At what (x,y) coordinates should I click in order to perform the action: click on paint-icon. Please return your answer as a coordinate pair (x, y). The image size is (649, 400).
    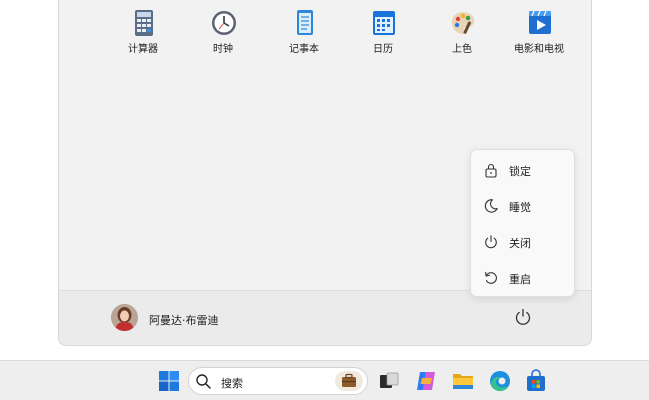
    Looking at the image, I should click on (463, 23).